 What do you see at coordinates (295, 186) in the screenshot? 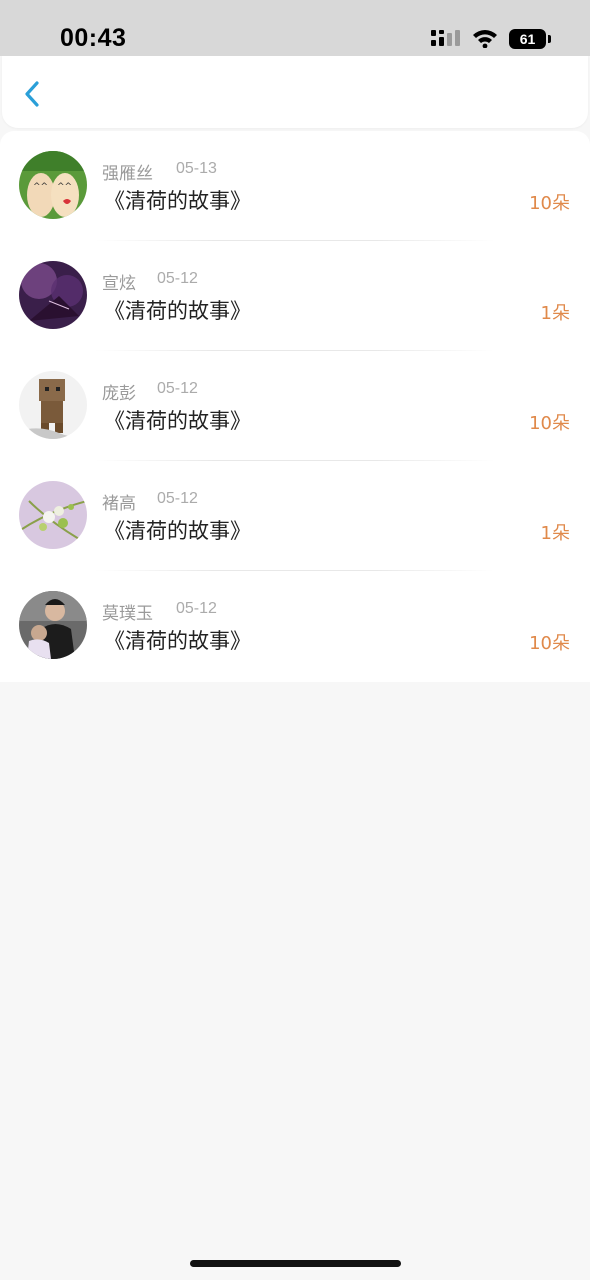
I see `list-item: ^^ ^^ 强雁丝 05-13 《清荷的故事》 10朵` at bounding box center [295, 186].